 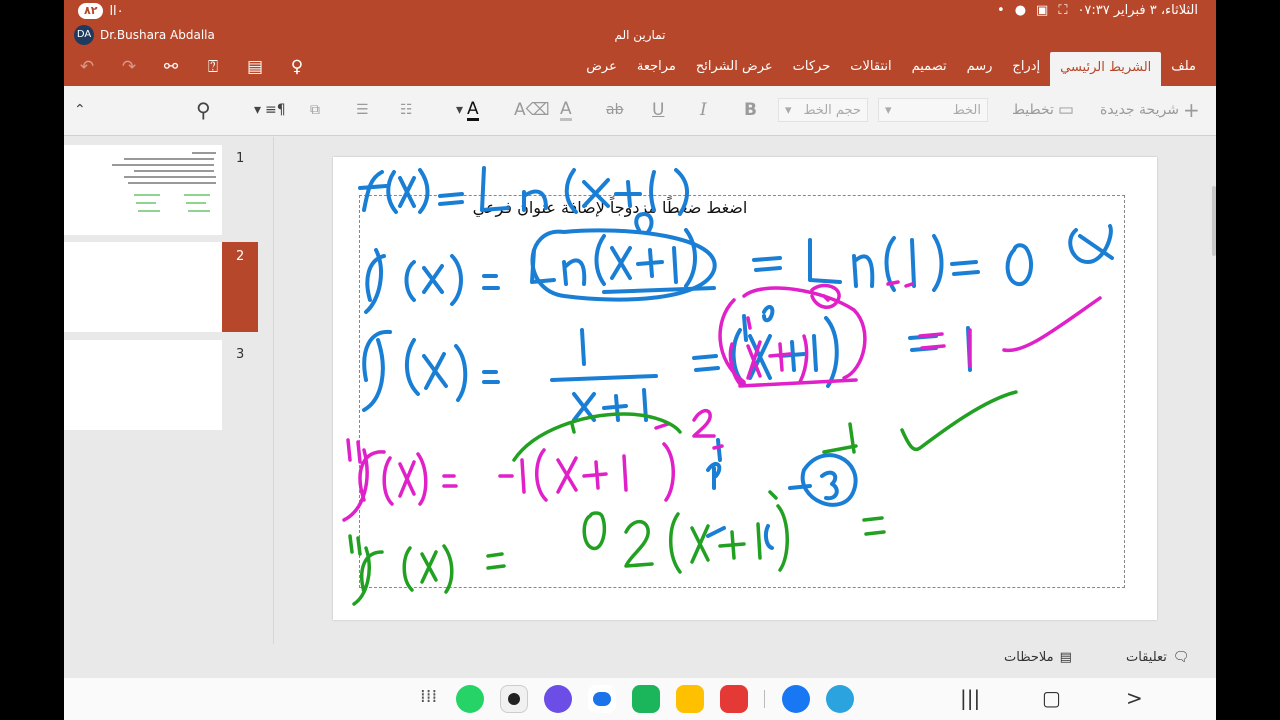 What do you see at coordinates (428, 696) in the screenshot?
I see `apps-grid-icon: ⁞⁞⁞` at bounding box center [428, 696].